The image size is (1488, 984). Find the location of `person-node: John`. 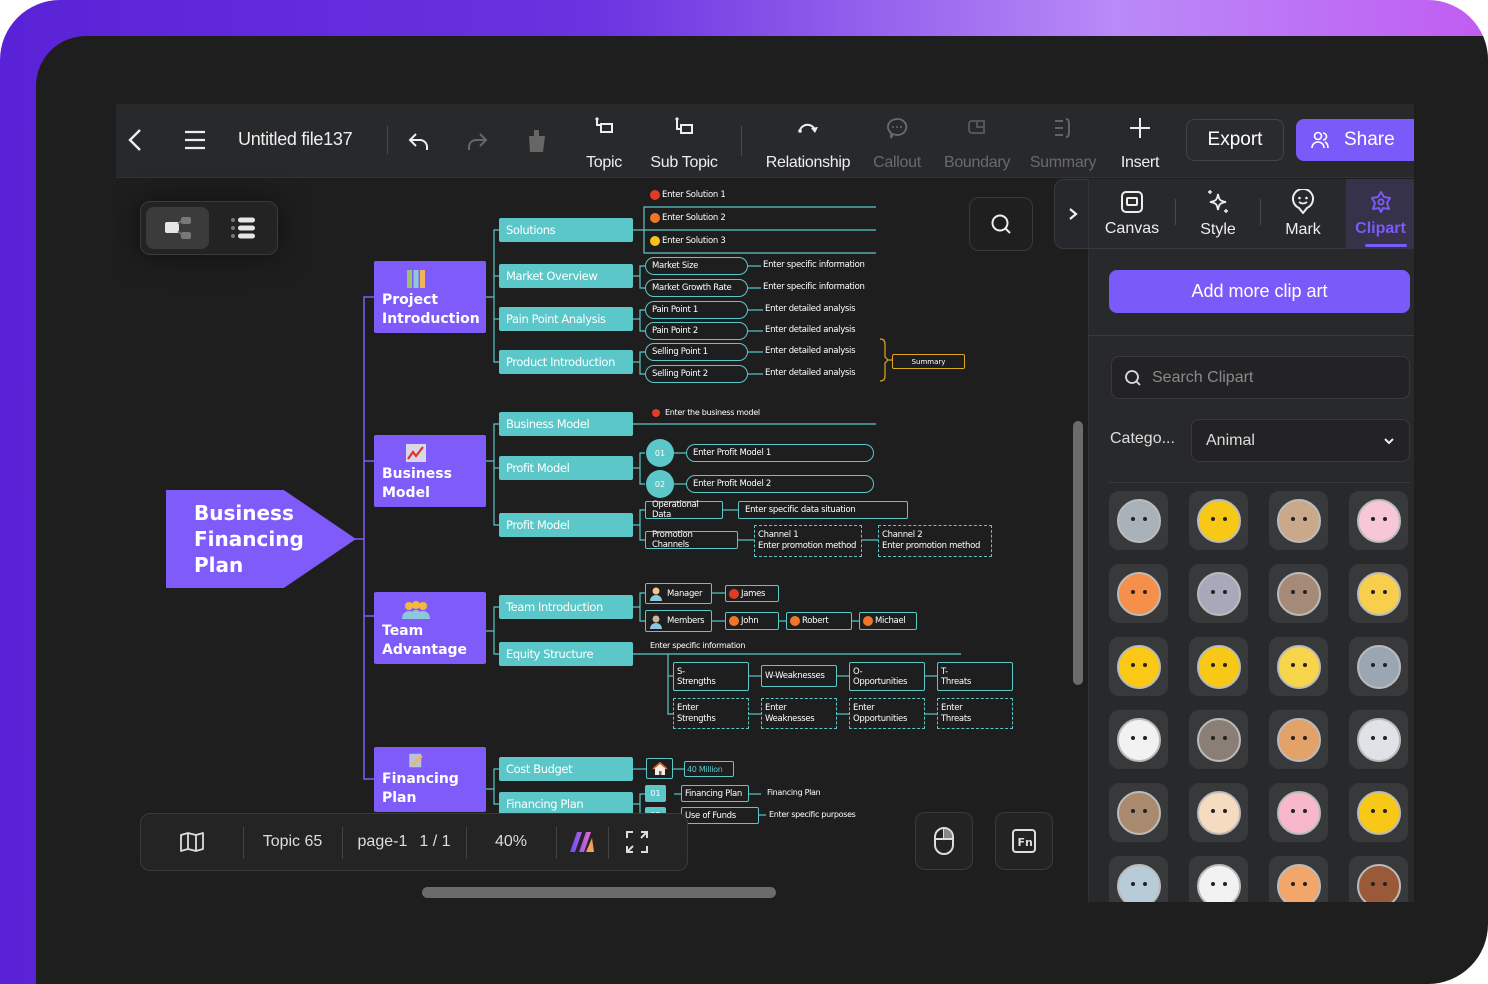

person-node: John is located at coordinates (752, 621).